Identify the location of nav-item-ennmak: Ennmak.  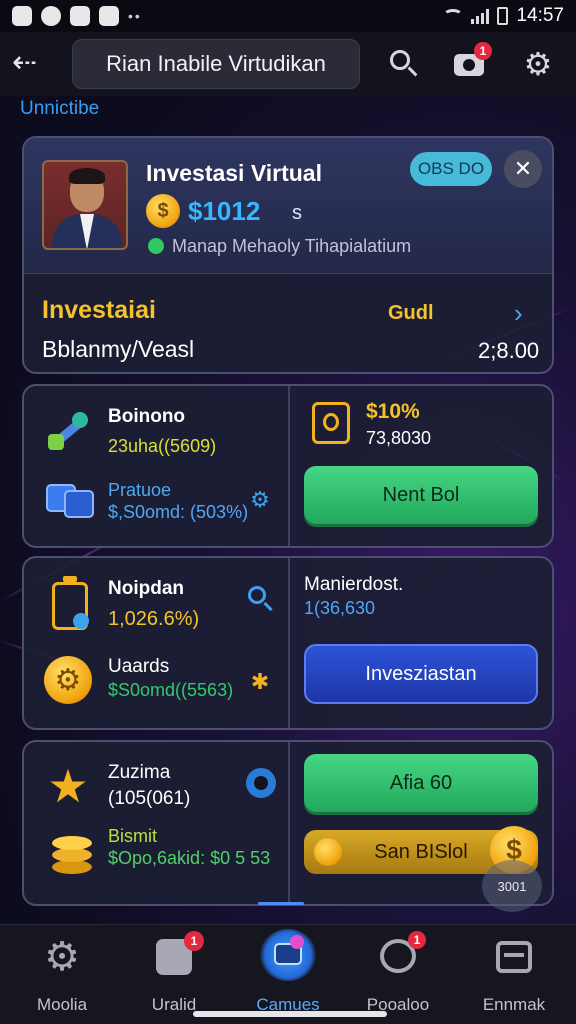
(514, 977).